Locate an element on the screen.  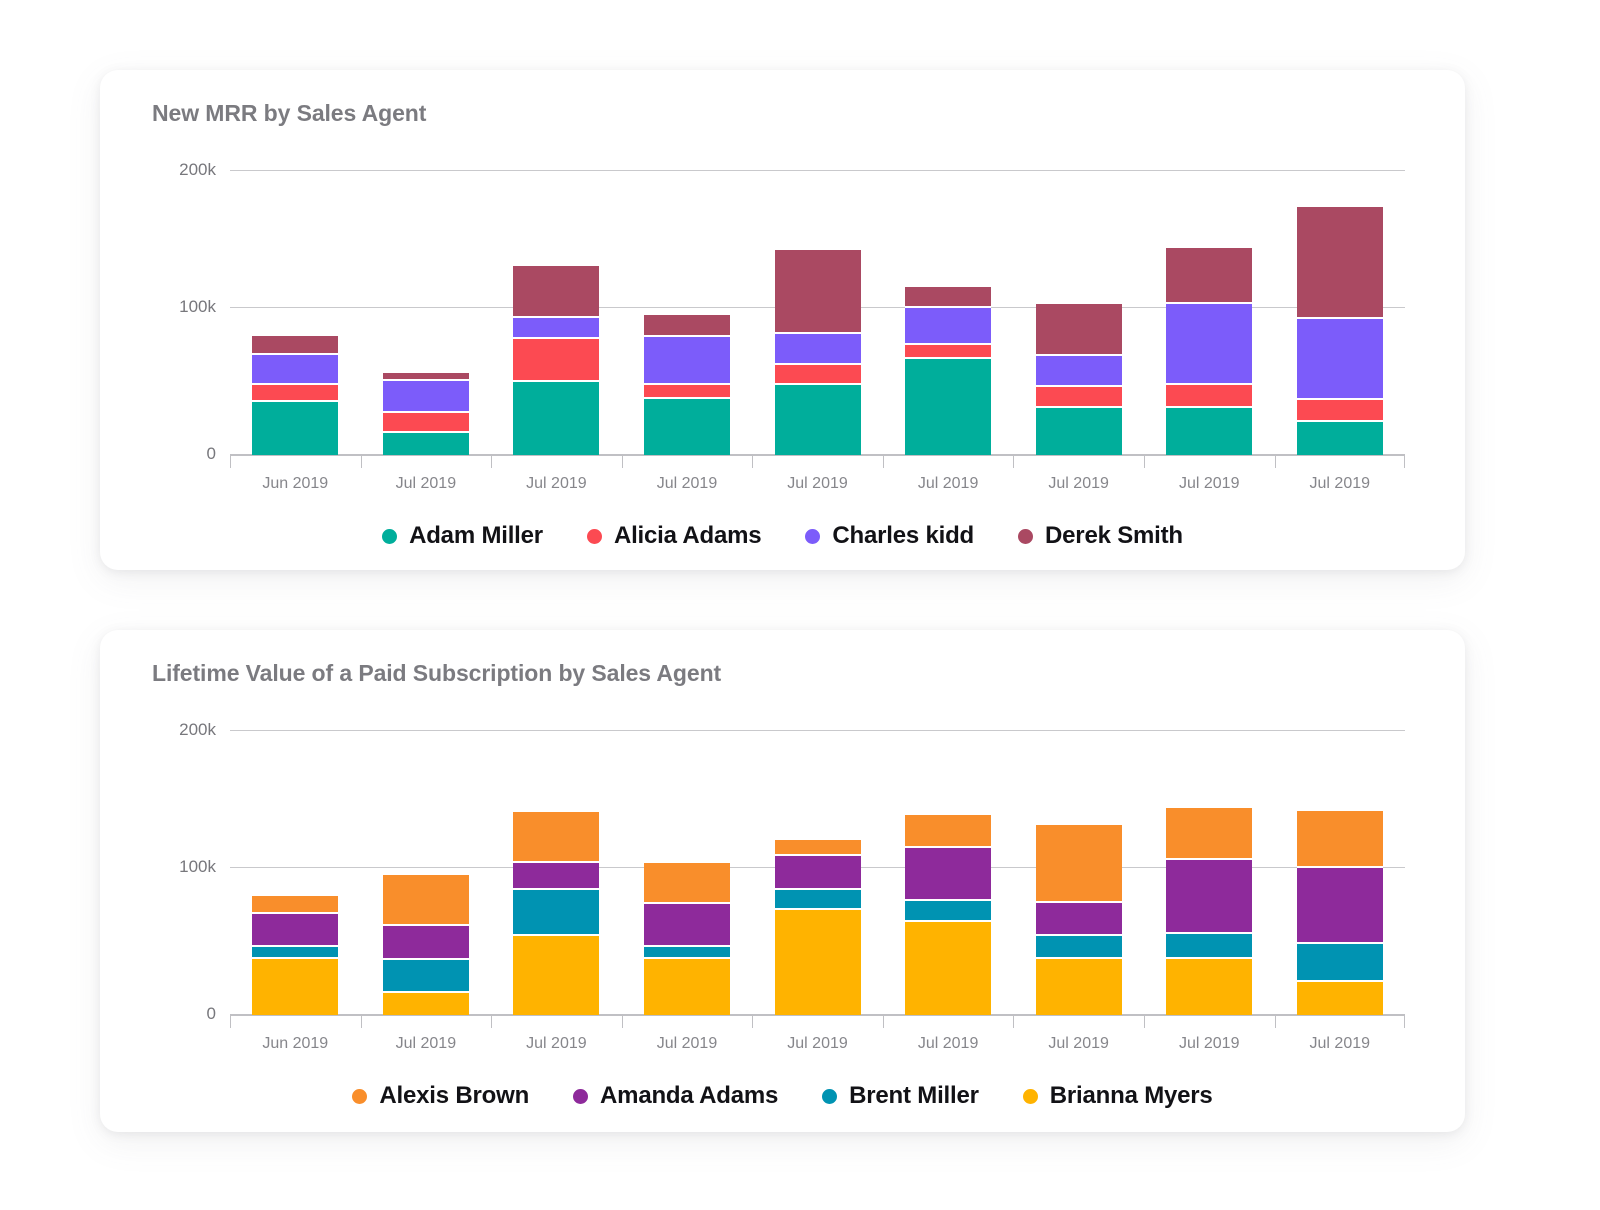
legend-item: Alexis Brown is located at coordinates (440, 1096).